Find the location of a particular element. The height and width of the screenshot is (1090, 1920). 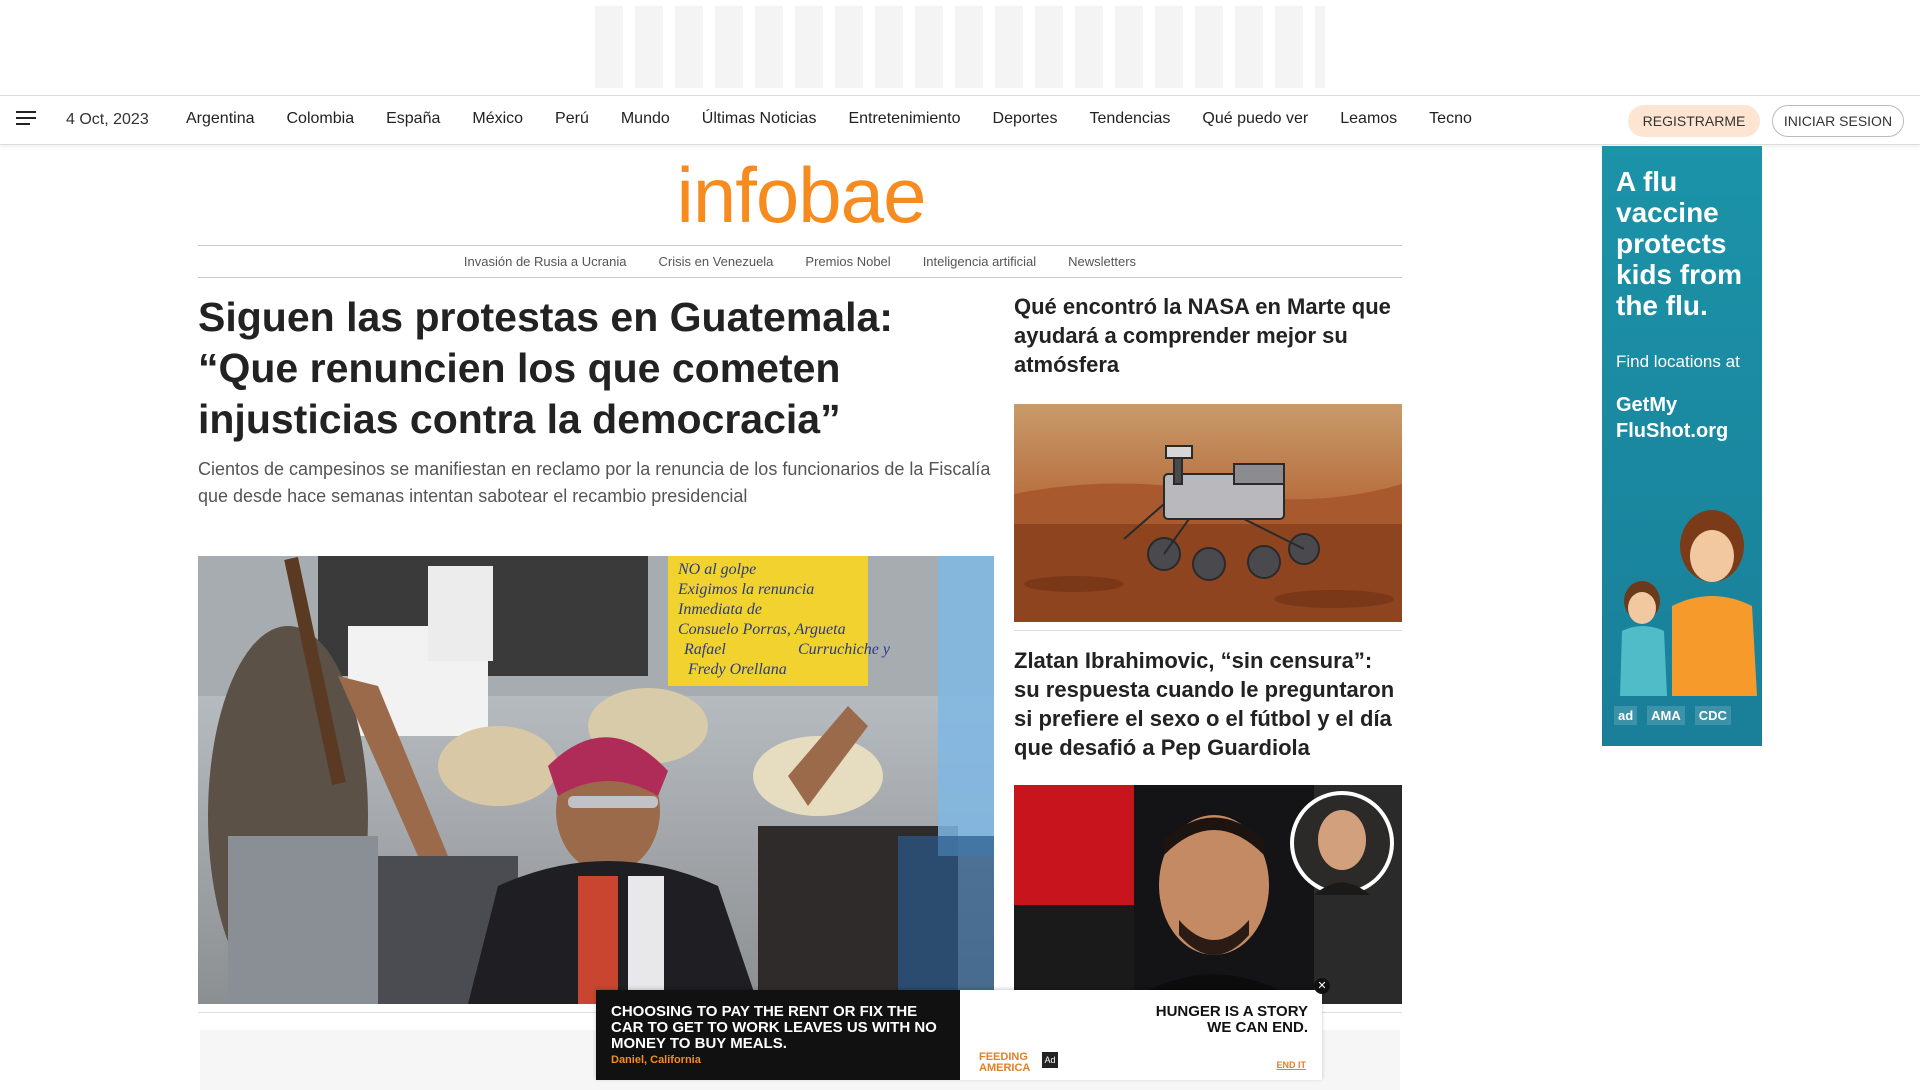

nav-link-que-puedo-ver: Qué puedo ver is located at coordinates (1255, 119).